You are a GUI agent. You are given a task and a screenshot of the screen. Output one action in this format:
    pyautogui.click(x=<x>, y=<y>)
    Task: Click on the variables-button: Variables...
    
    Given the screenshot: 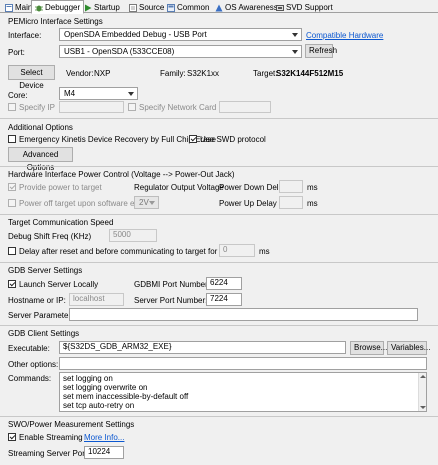 What is the action you would take?
    pyautogui.click(x=408, y=348)
    